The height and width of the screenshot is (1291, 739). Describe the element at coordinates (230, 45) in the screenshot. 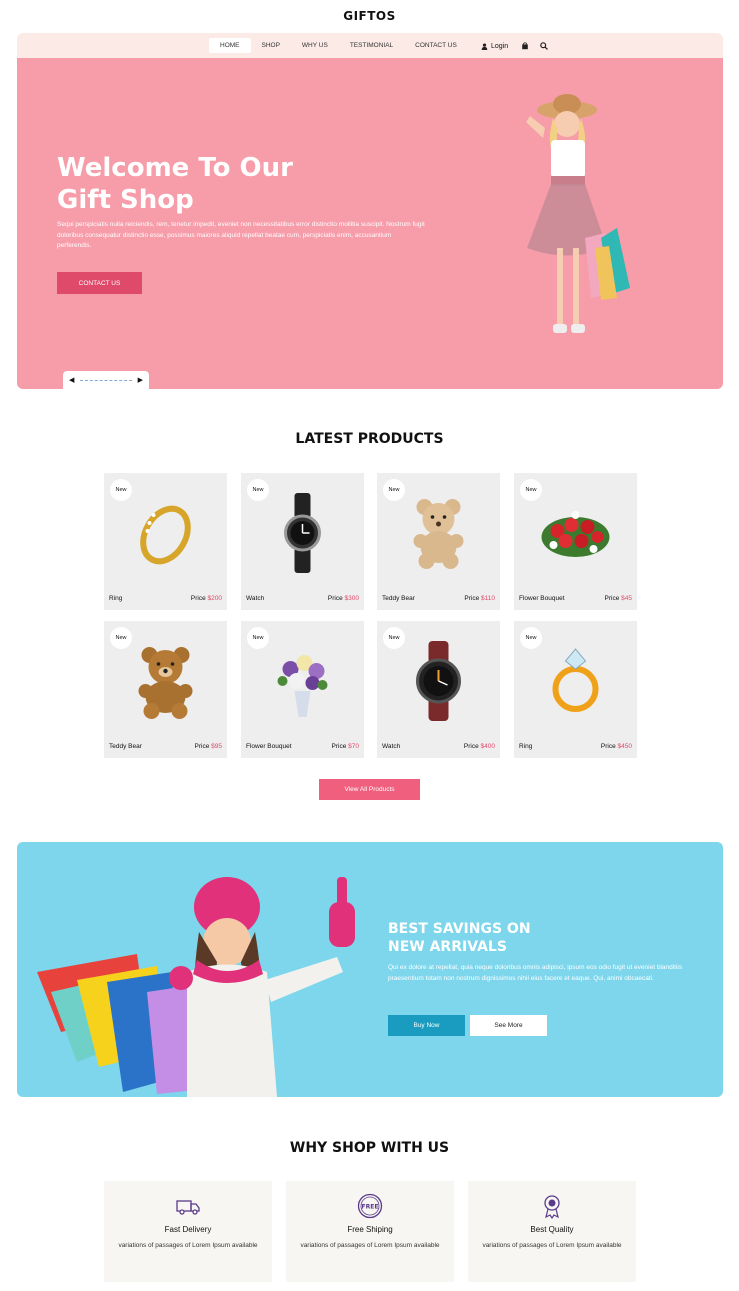

I see `nav-item-home: HOME` at that location.